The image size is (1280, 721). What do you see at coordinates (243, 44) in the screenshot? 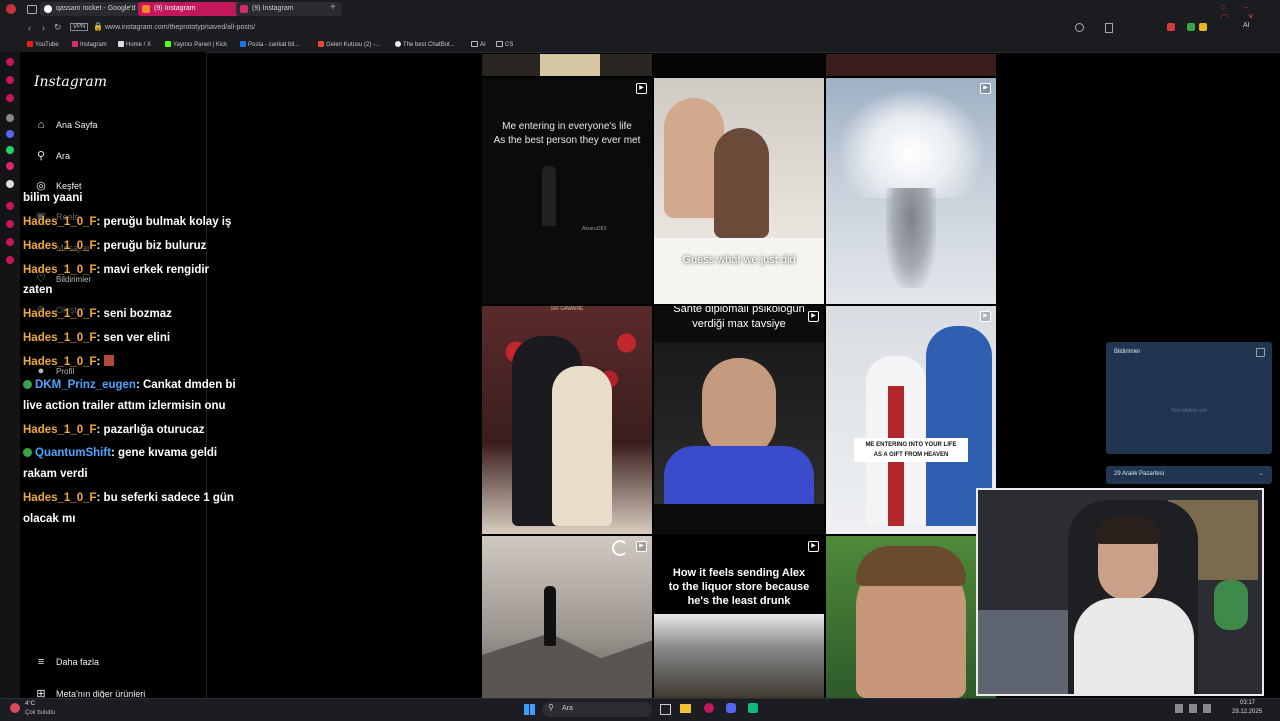
I see `outlook-icon` at bounding box center [243, 44].